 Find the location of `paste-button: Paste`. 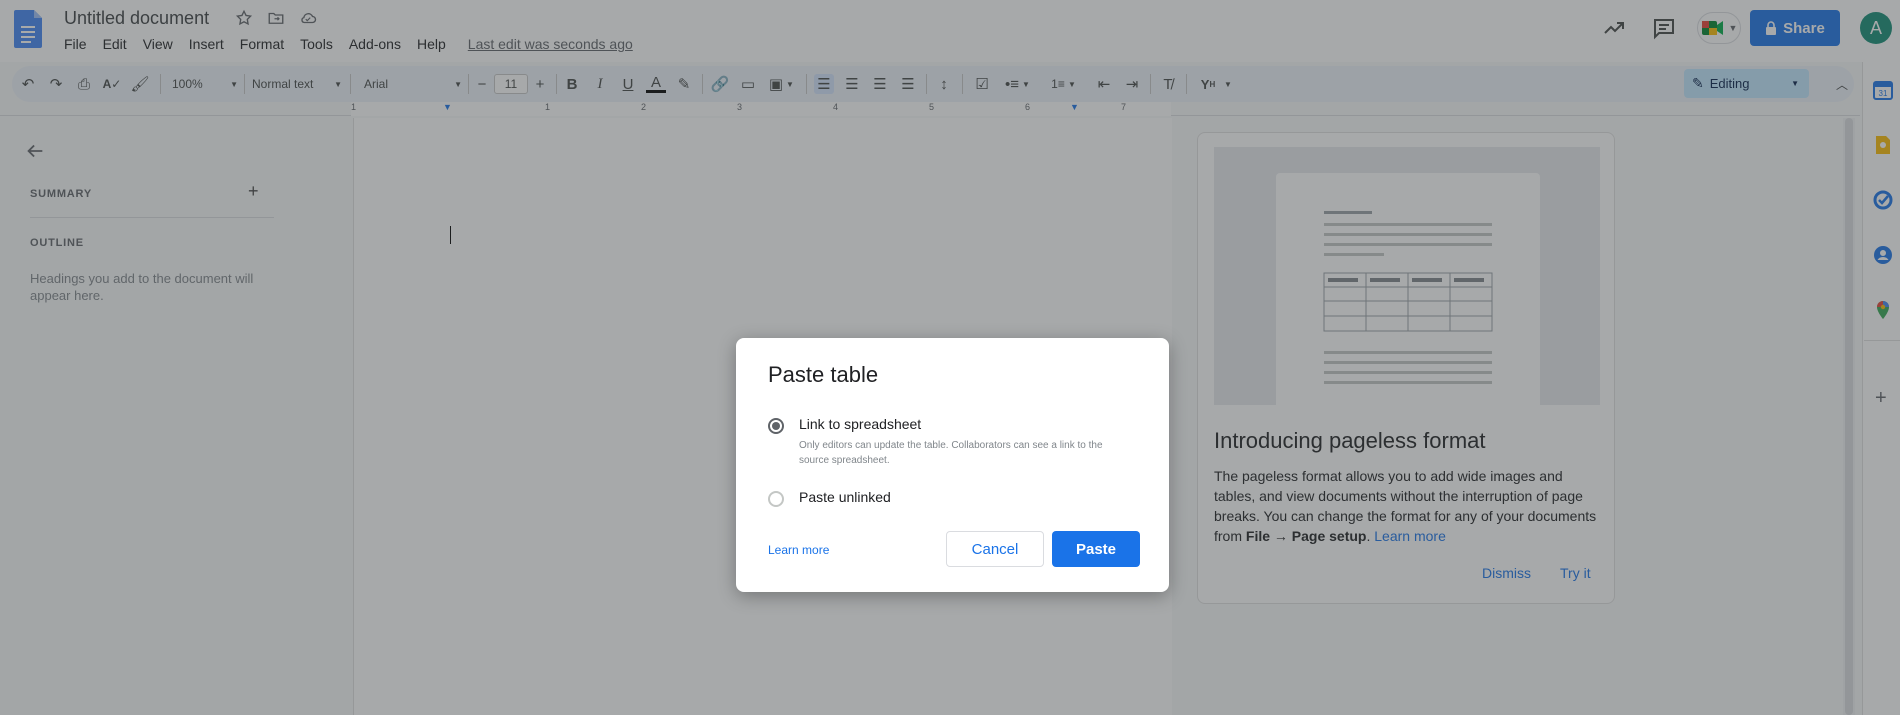

paste-button: Paste is located at coordinates (1096, 549).